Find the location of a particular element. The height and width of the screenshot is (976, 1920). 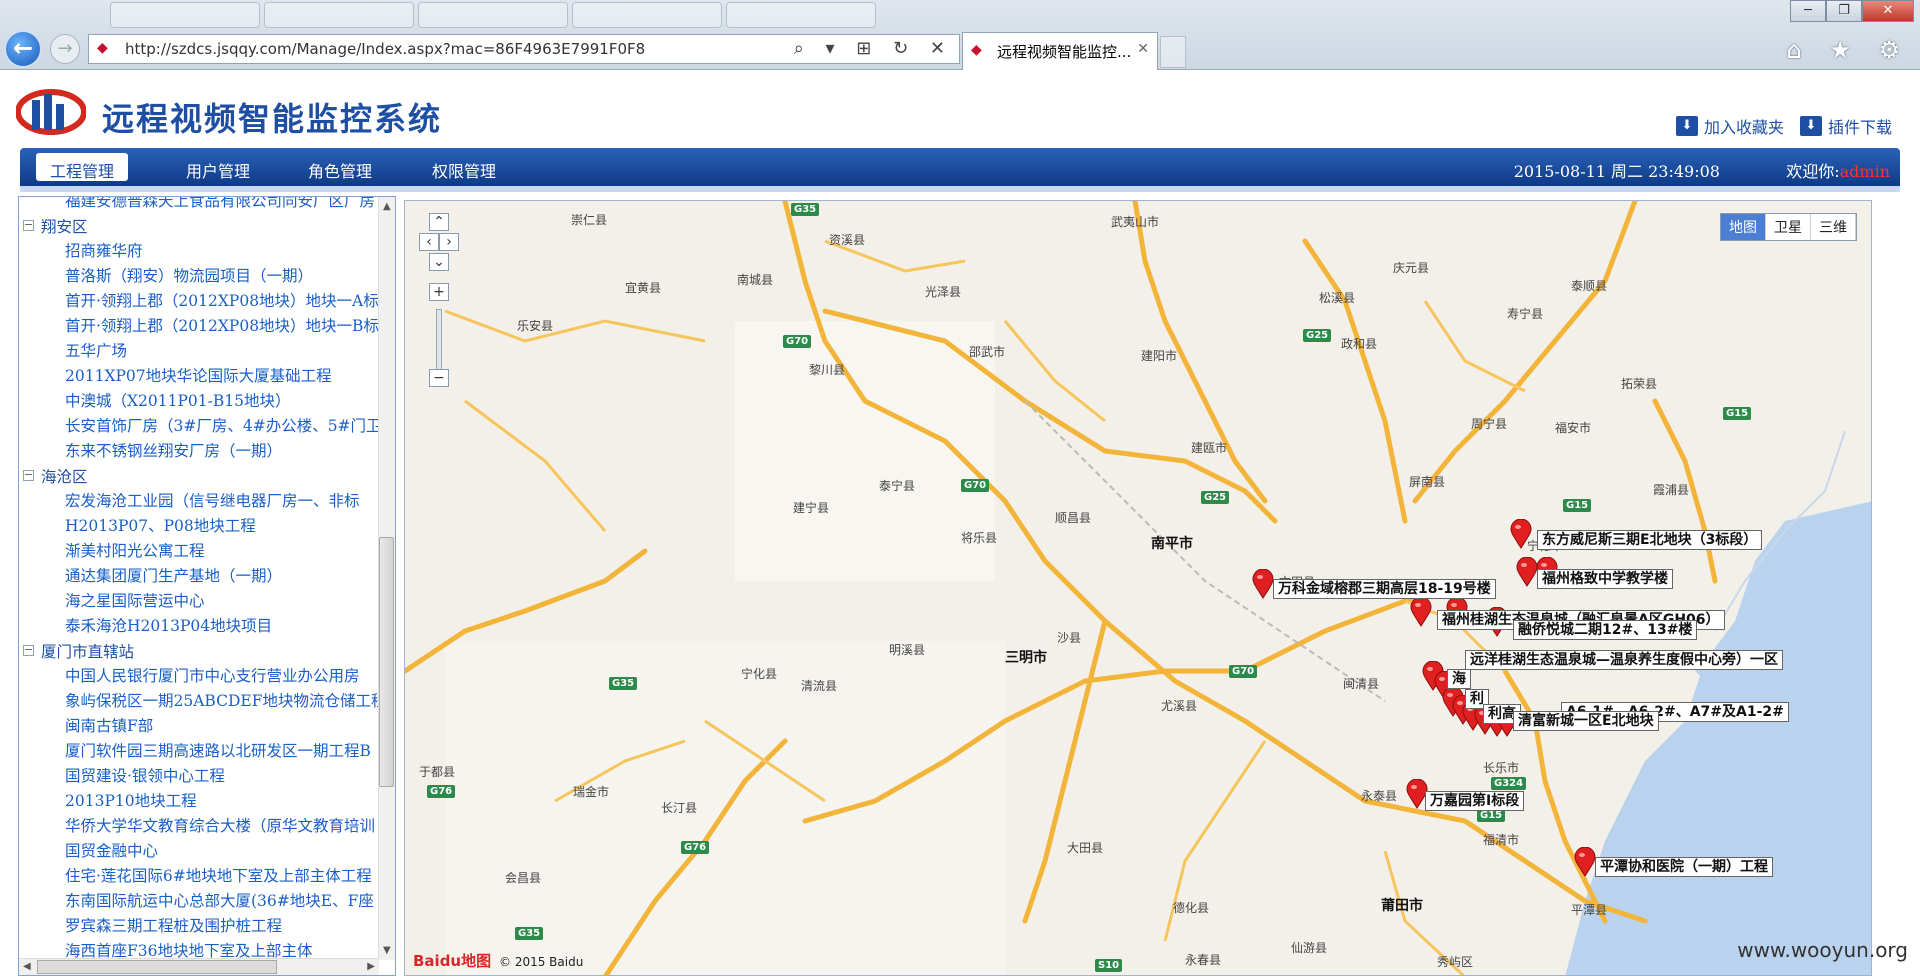

tree-item: 国贸金融中心 is located at coordinates (199, 851).